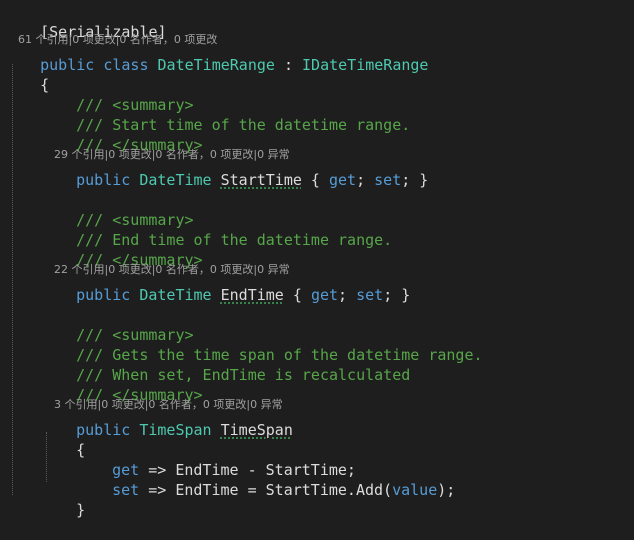  What do you see at coordinates (141, 397) in the screenshot?
I see `codelens-timespan: 3 个引用|0 项更改|0 名作者，0 项更改|0 异常` at bounding box center [141, 397].